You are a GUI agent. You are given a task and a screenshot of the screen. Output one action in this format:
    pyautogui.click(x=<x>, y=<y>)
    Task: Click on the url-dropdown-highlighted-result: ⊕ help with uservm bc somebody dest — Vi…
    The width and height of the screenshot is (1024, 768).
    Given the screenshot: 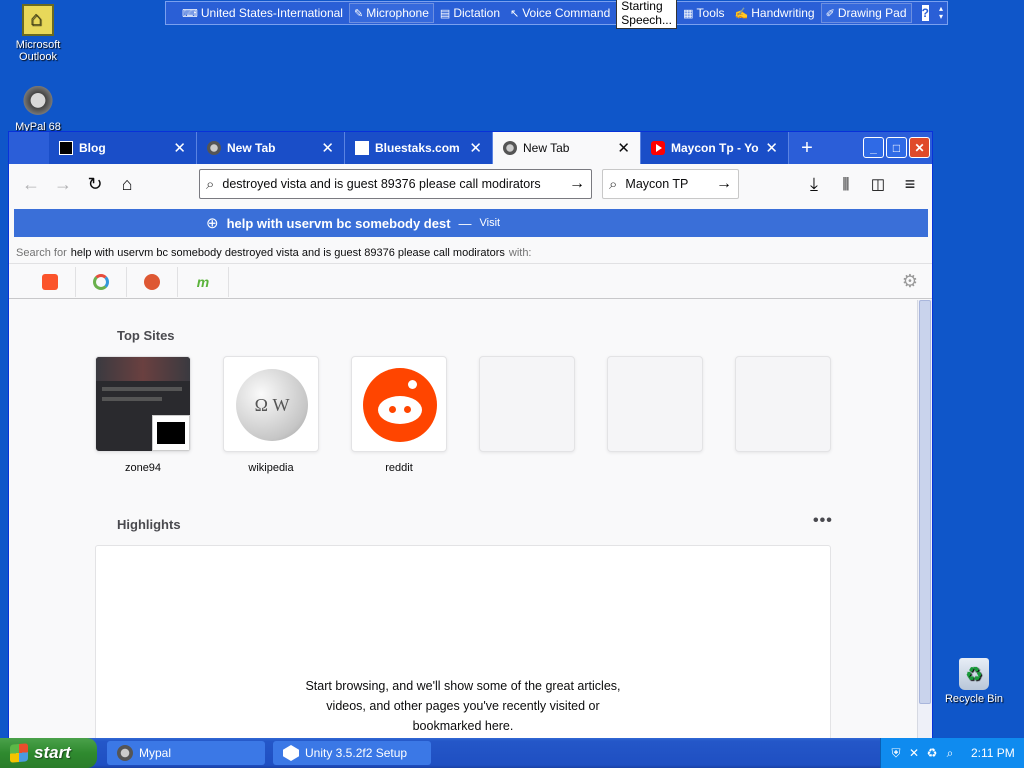 What is the action you would take?
    pyautogui.click(x=471, y=223)
    